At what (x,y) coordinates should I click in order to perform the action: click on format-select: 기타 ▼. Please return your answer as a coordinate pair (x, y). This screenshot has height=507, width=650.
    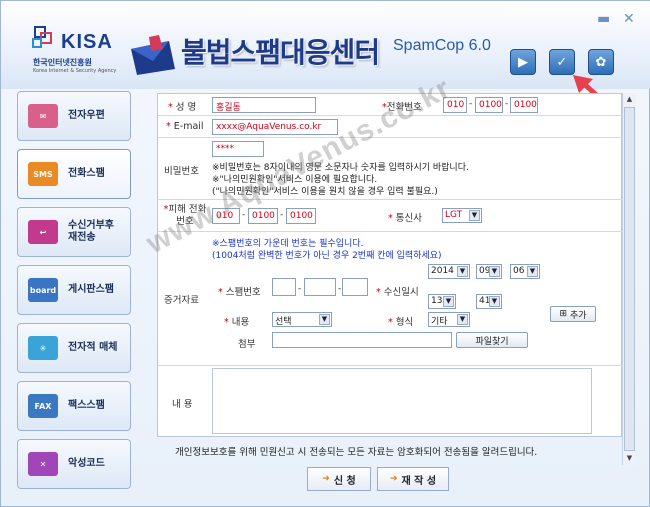
    Looking at the image, I should click on (449, 319).